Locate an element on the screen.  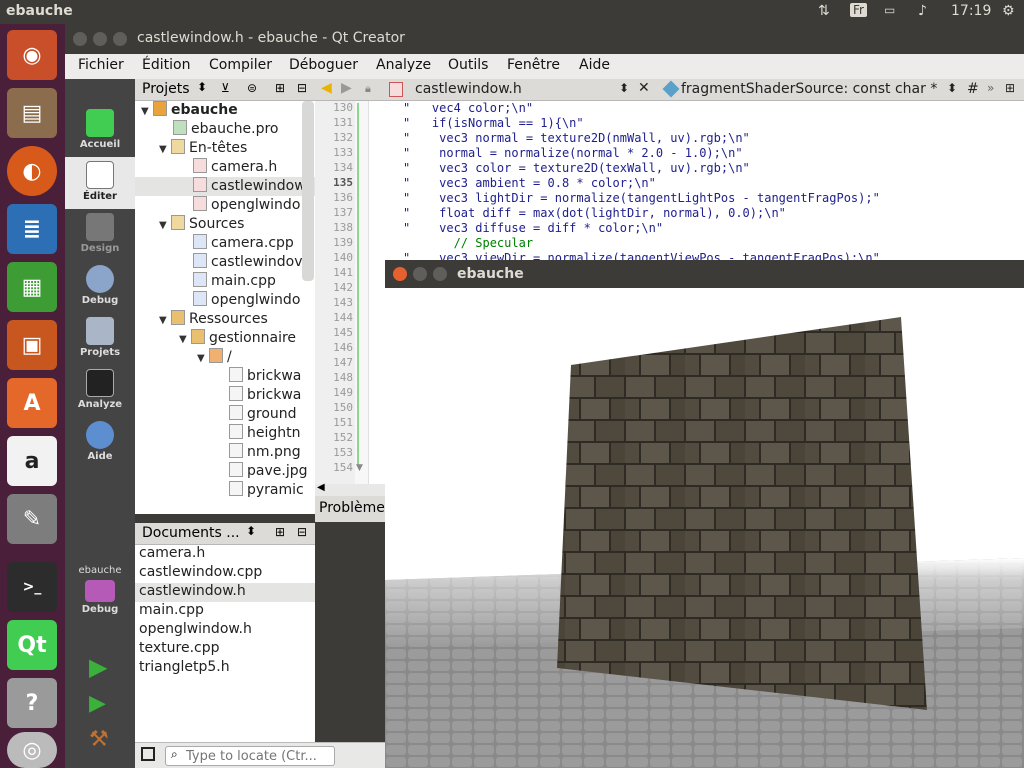
amazon-icon: a is located at coordinates (32, 461).